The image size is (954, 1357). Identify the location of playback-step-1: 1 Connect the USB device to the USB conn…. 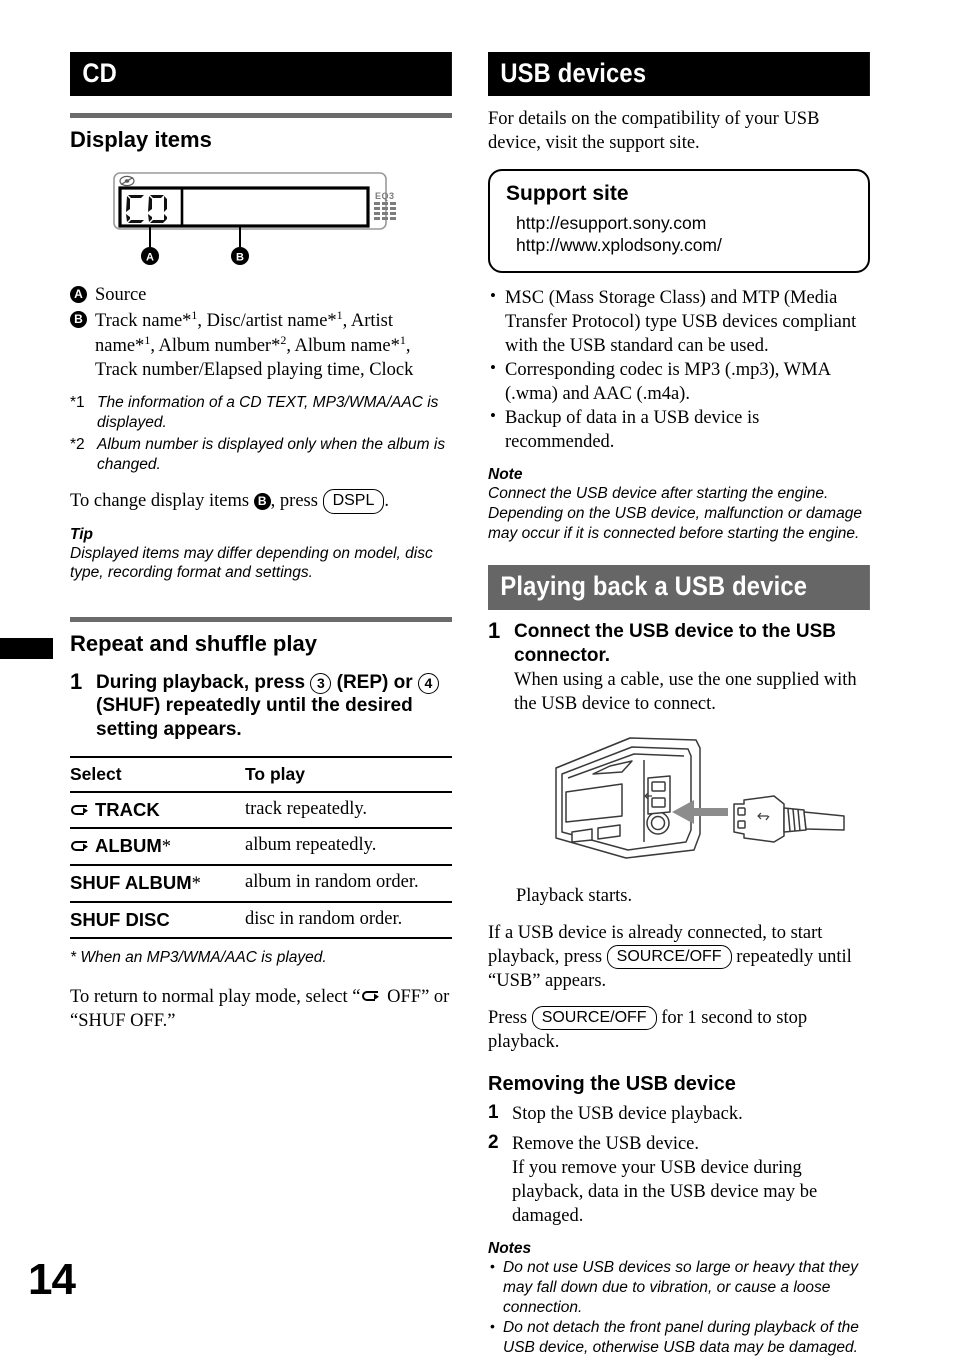
(679, 666).